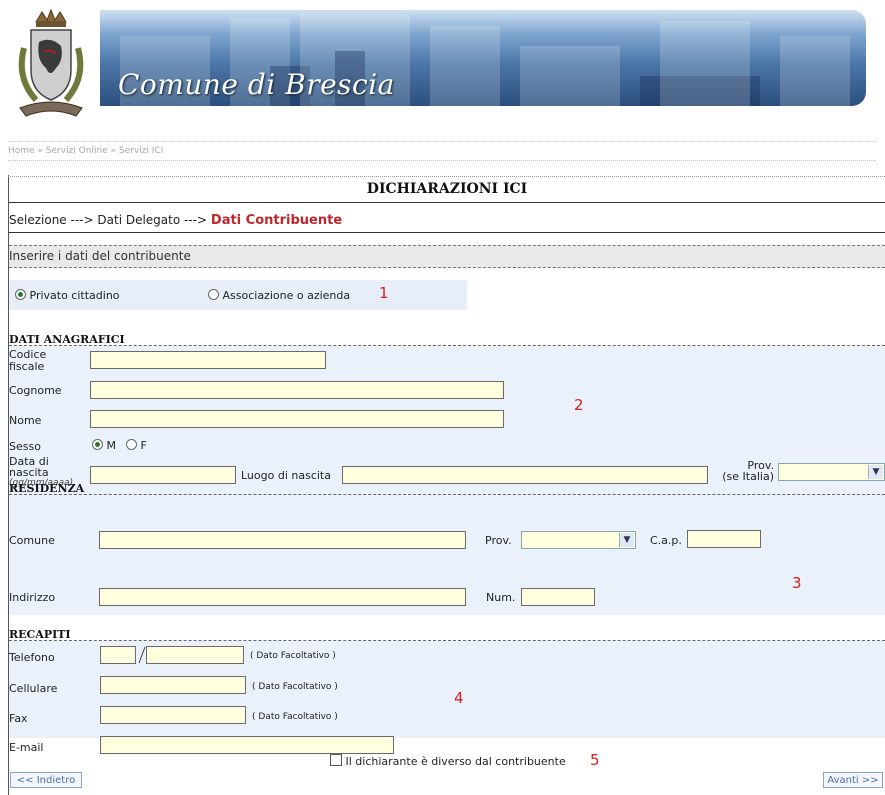 The image size is (885, 795). I want to click on radio-sesso-m: M, so click(104, 445).